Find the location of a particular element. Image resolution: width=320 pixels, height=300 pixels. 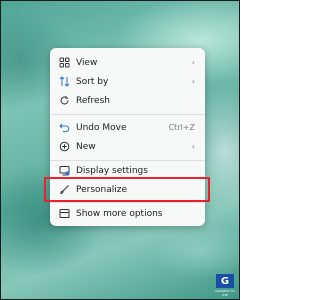

new-icon is located at coordinates (64, 147).